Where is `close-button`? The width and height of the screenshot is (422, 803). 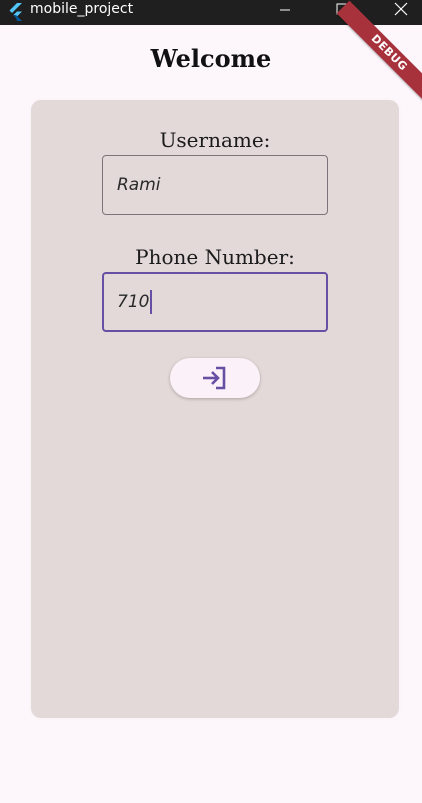 close-button is located at coordinates (401, 9).